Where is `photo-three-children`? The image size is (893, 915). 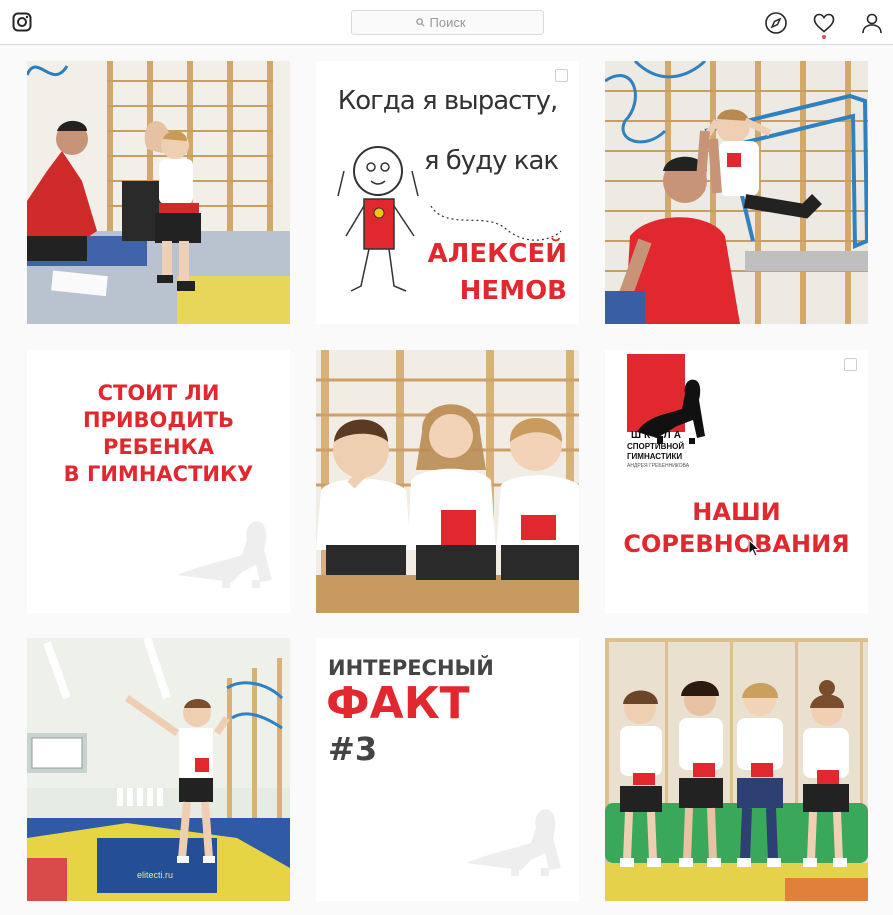
photo-three-children is located at coordinates (447, 481).